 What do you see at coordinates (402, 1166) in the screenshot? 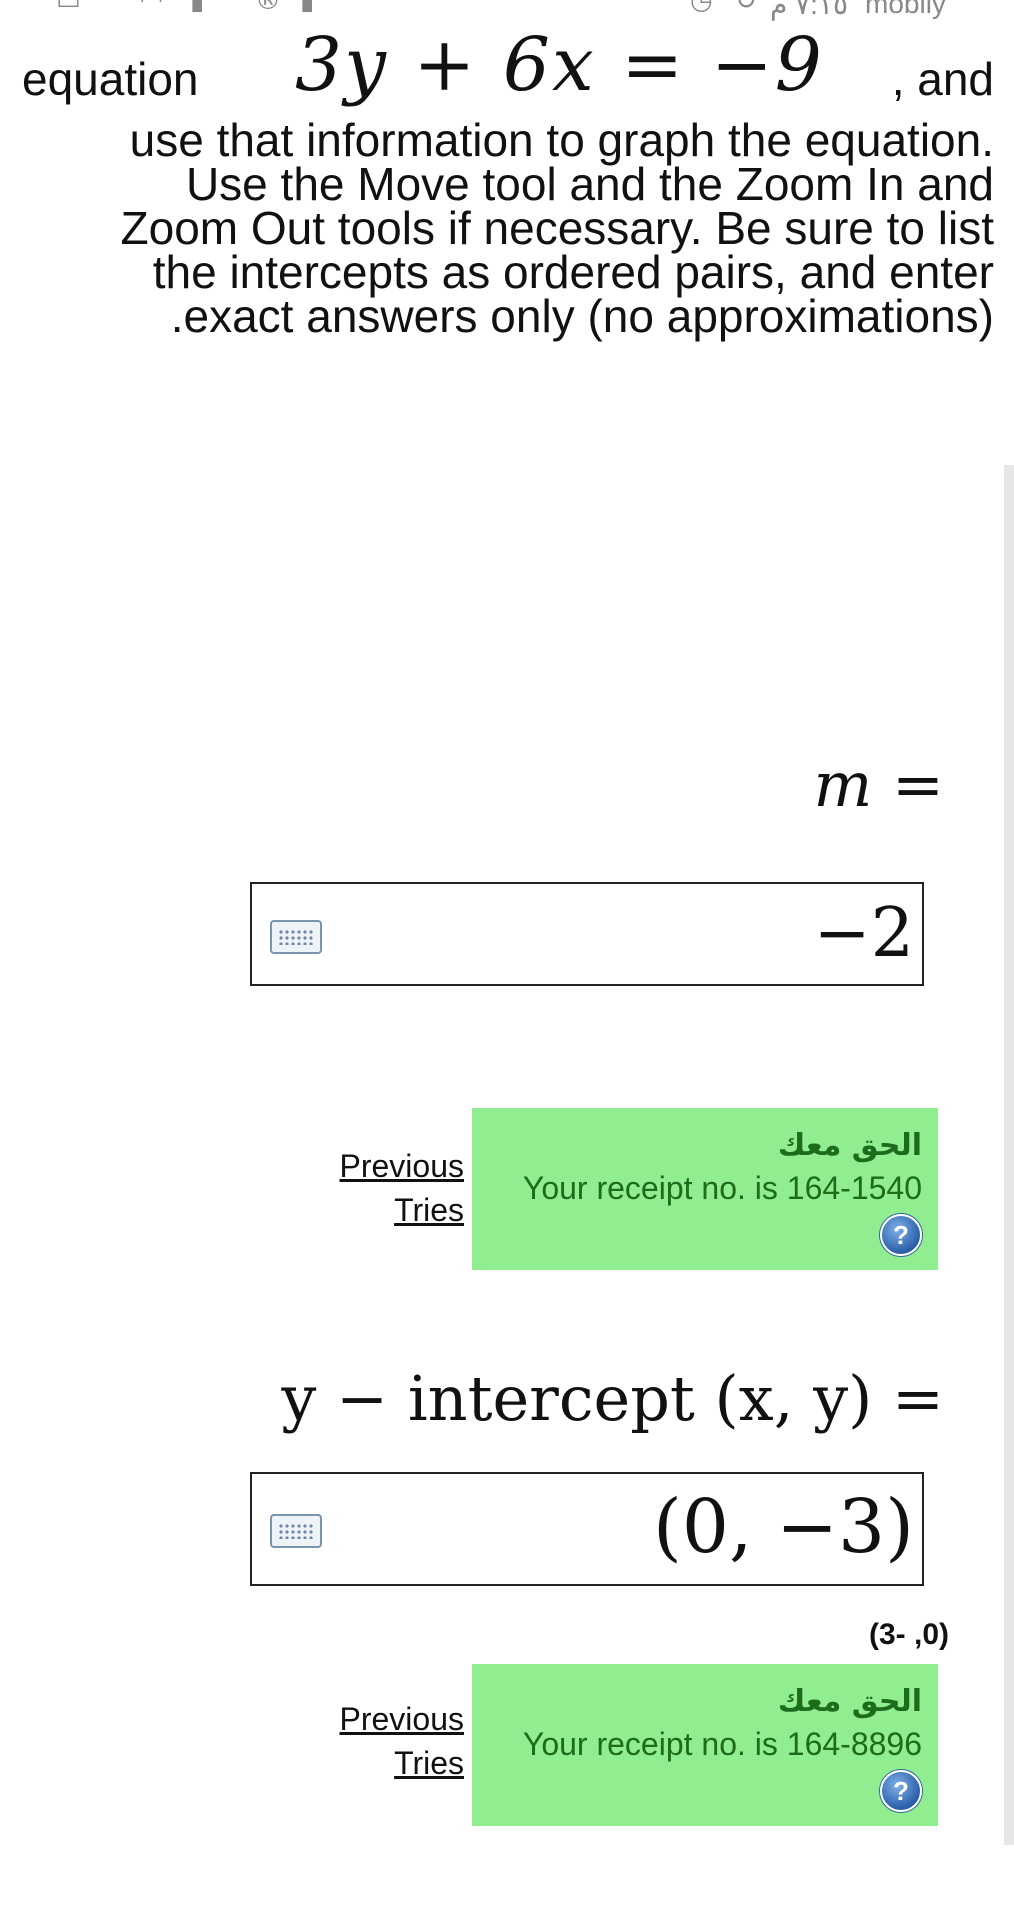
I see `slope-previous-tries-line-1: Previous` at bounding box center [402, 1166].